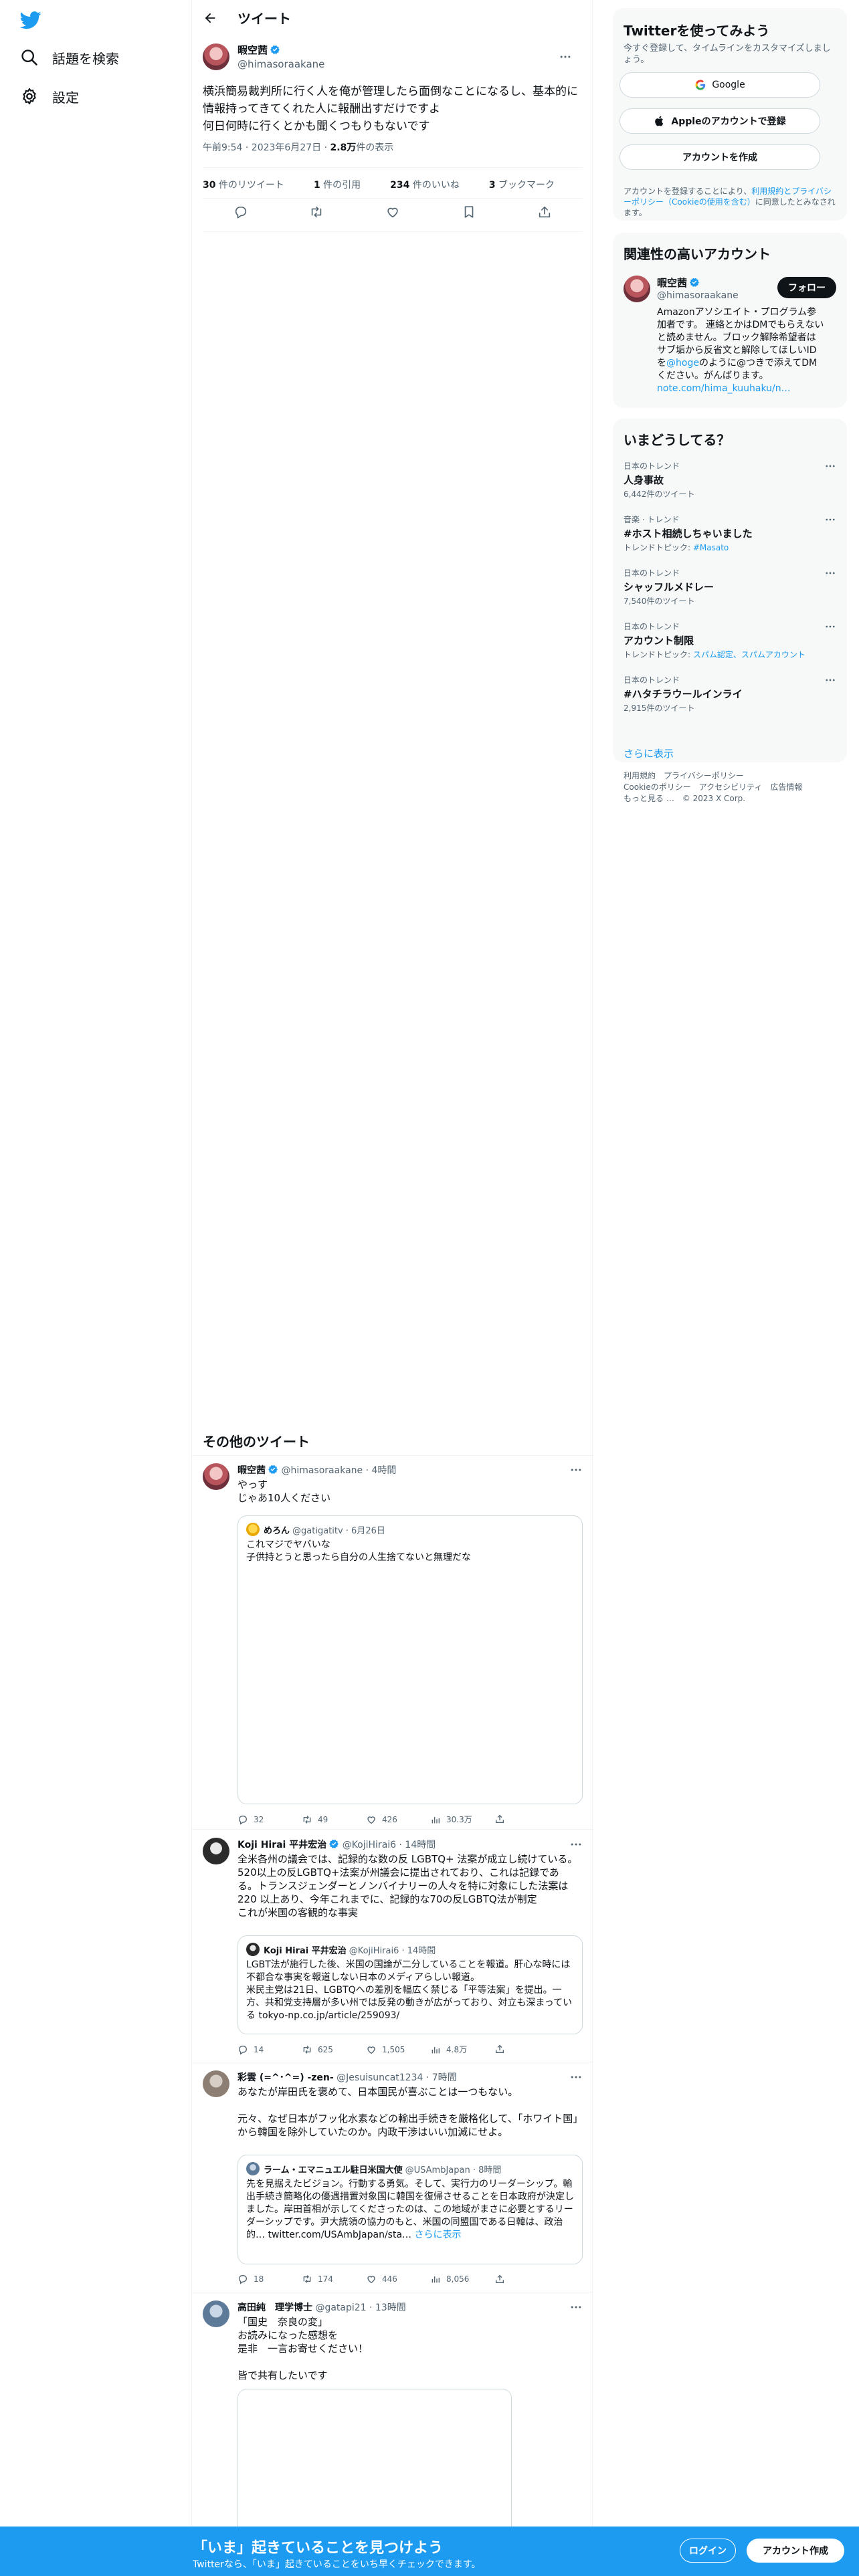 The height and width of the screenshot is (2576, 859). Describe the element at coordinates (749, 654) in the screenshot. I see `trend-topic-link: スパム認定、スパムアカウント` at that location.